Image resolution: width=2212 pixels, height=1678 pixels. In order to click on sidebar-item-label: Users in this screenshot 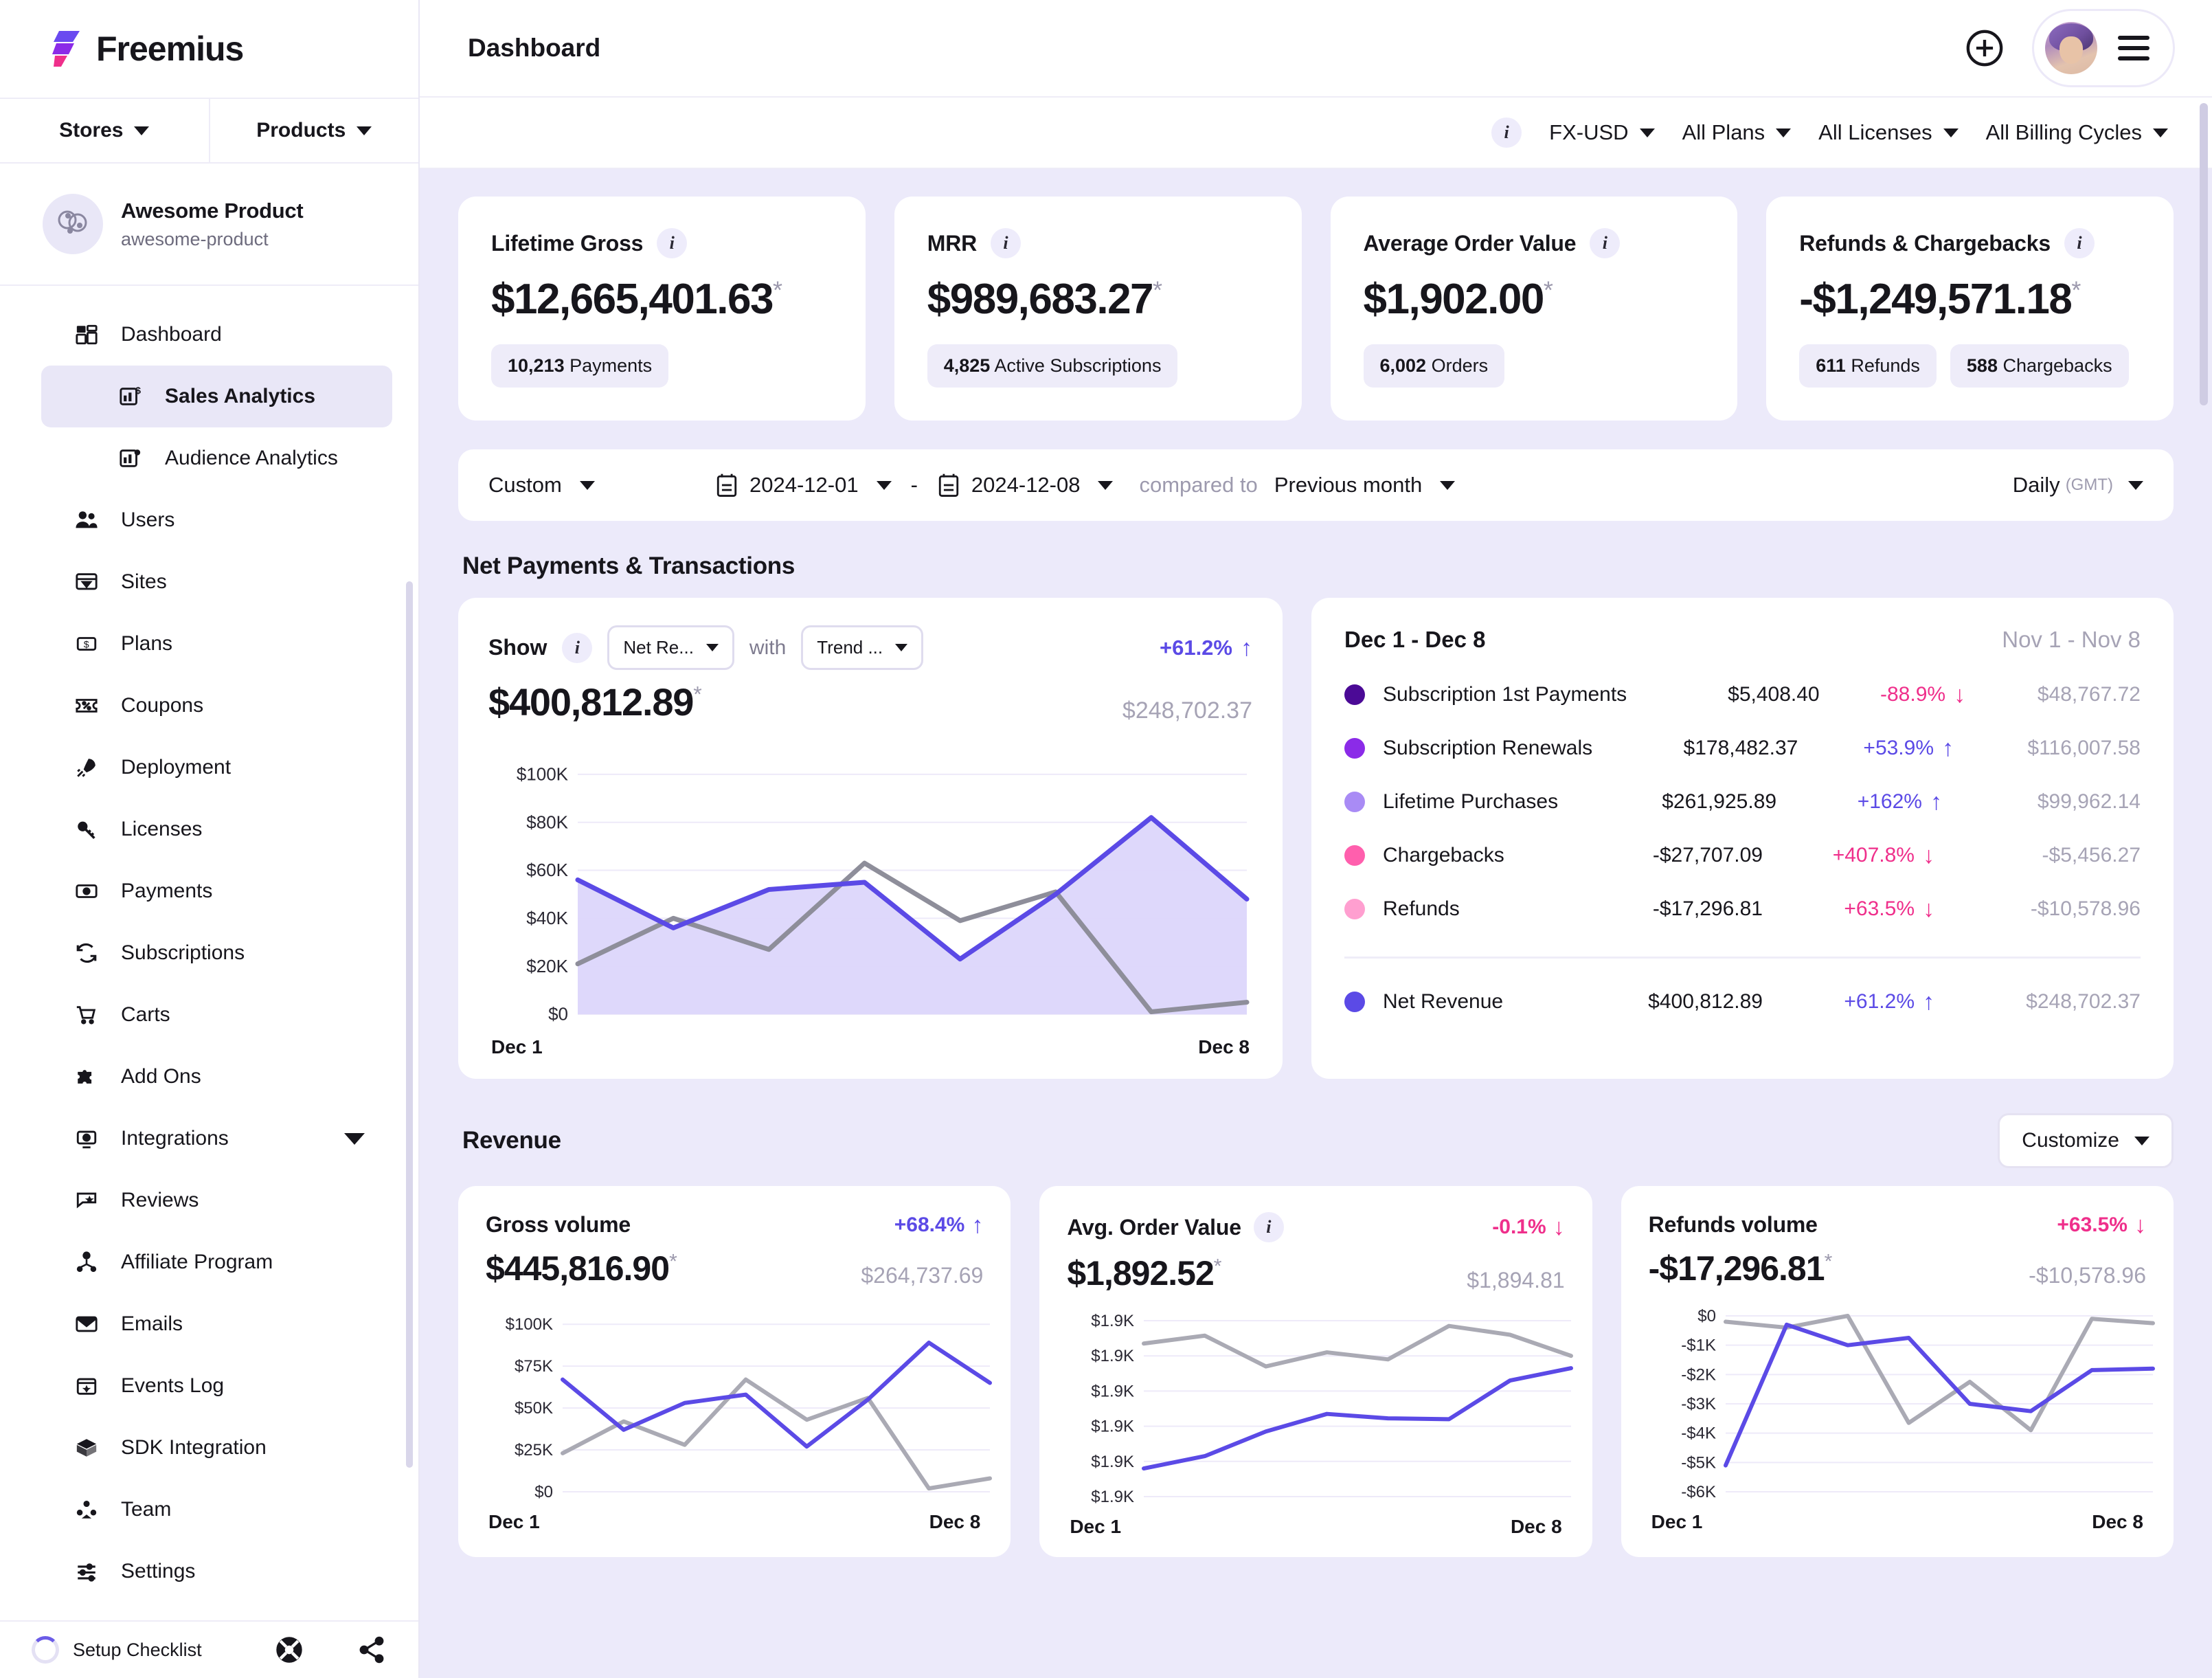, I will do `click(148, 519)`.